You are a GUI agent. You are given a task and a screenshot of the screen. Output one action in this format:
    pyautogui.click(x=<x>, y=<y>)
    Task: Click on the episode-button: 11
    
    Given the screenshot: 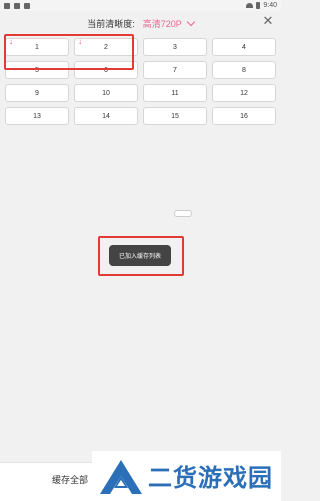 What is the action you would take?
    pyautogui.click(x=175, y=93)
    